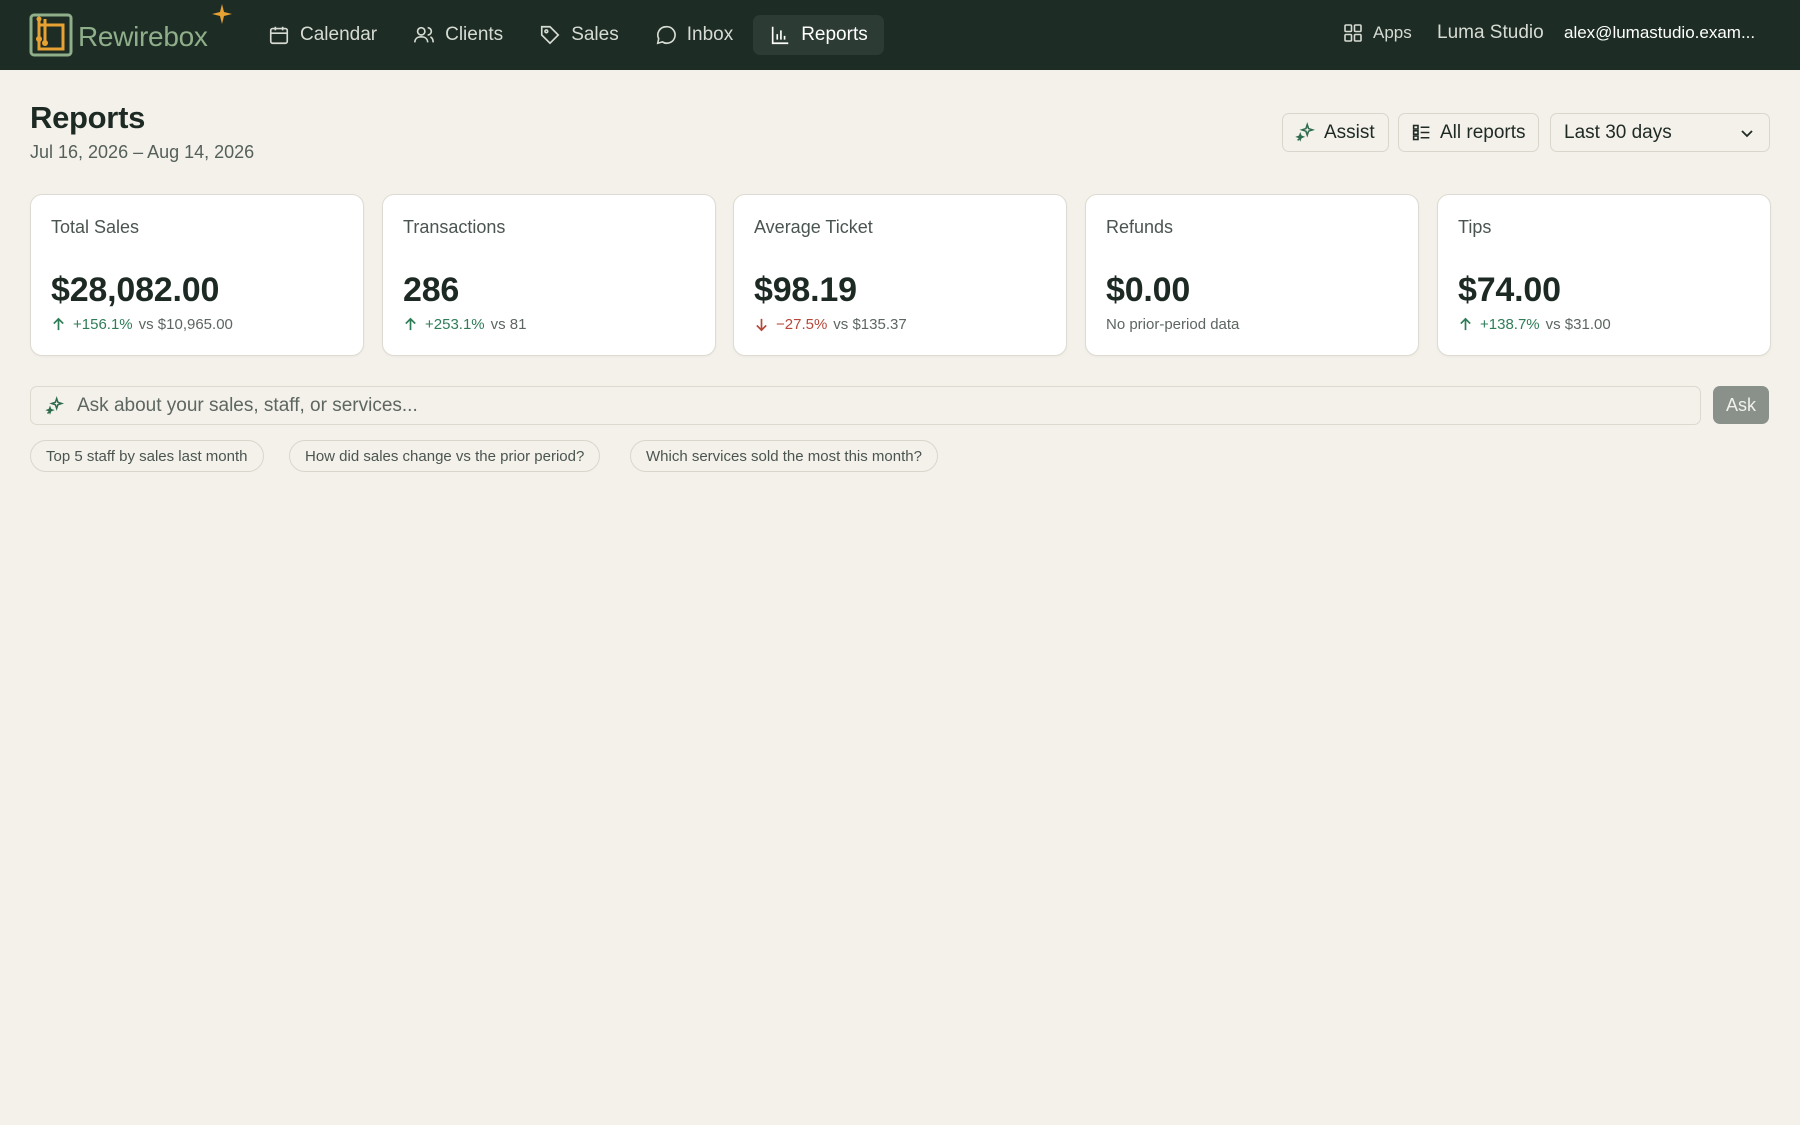  I want to click on suggestion-chip: Which services sold the most this month?, so click(784, 456).